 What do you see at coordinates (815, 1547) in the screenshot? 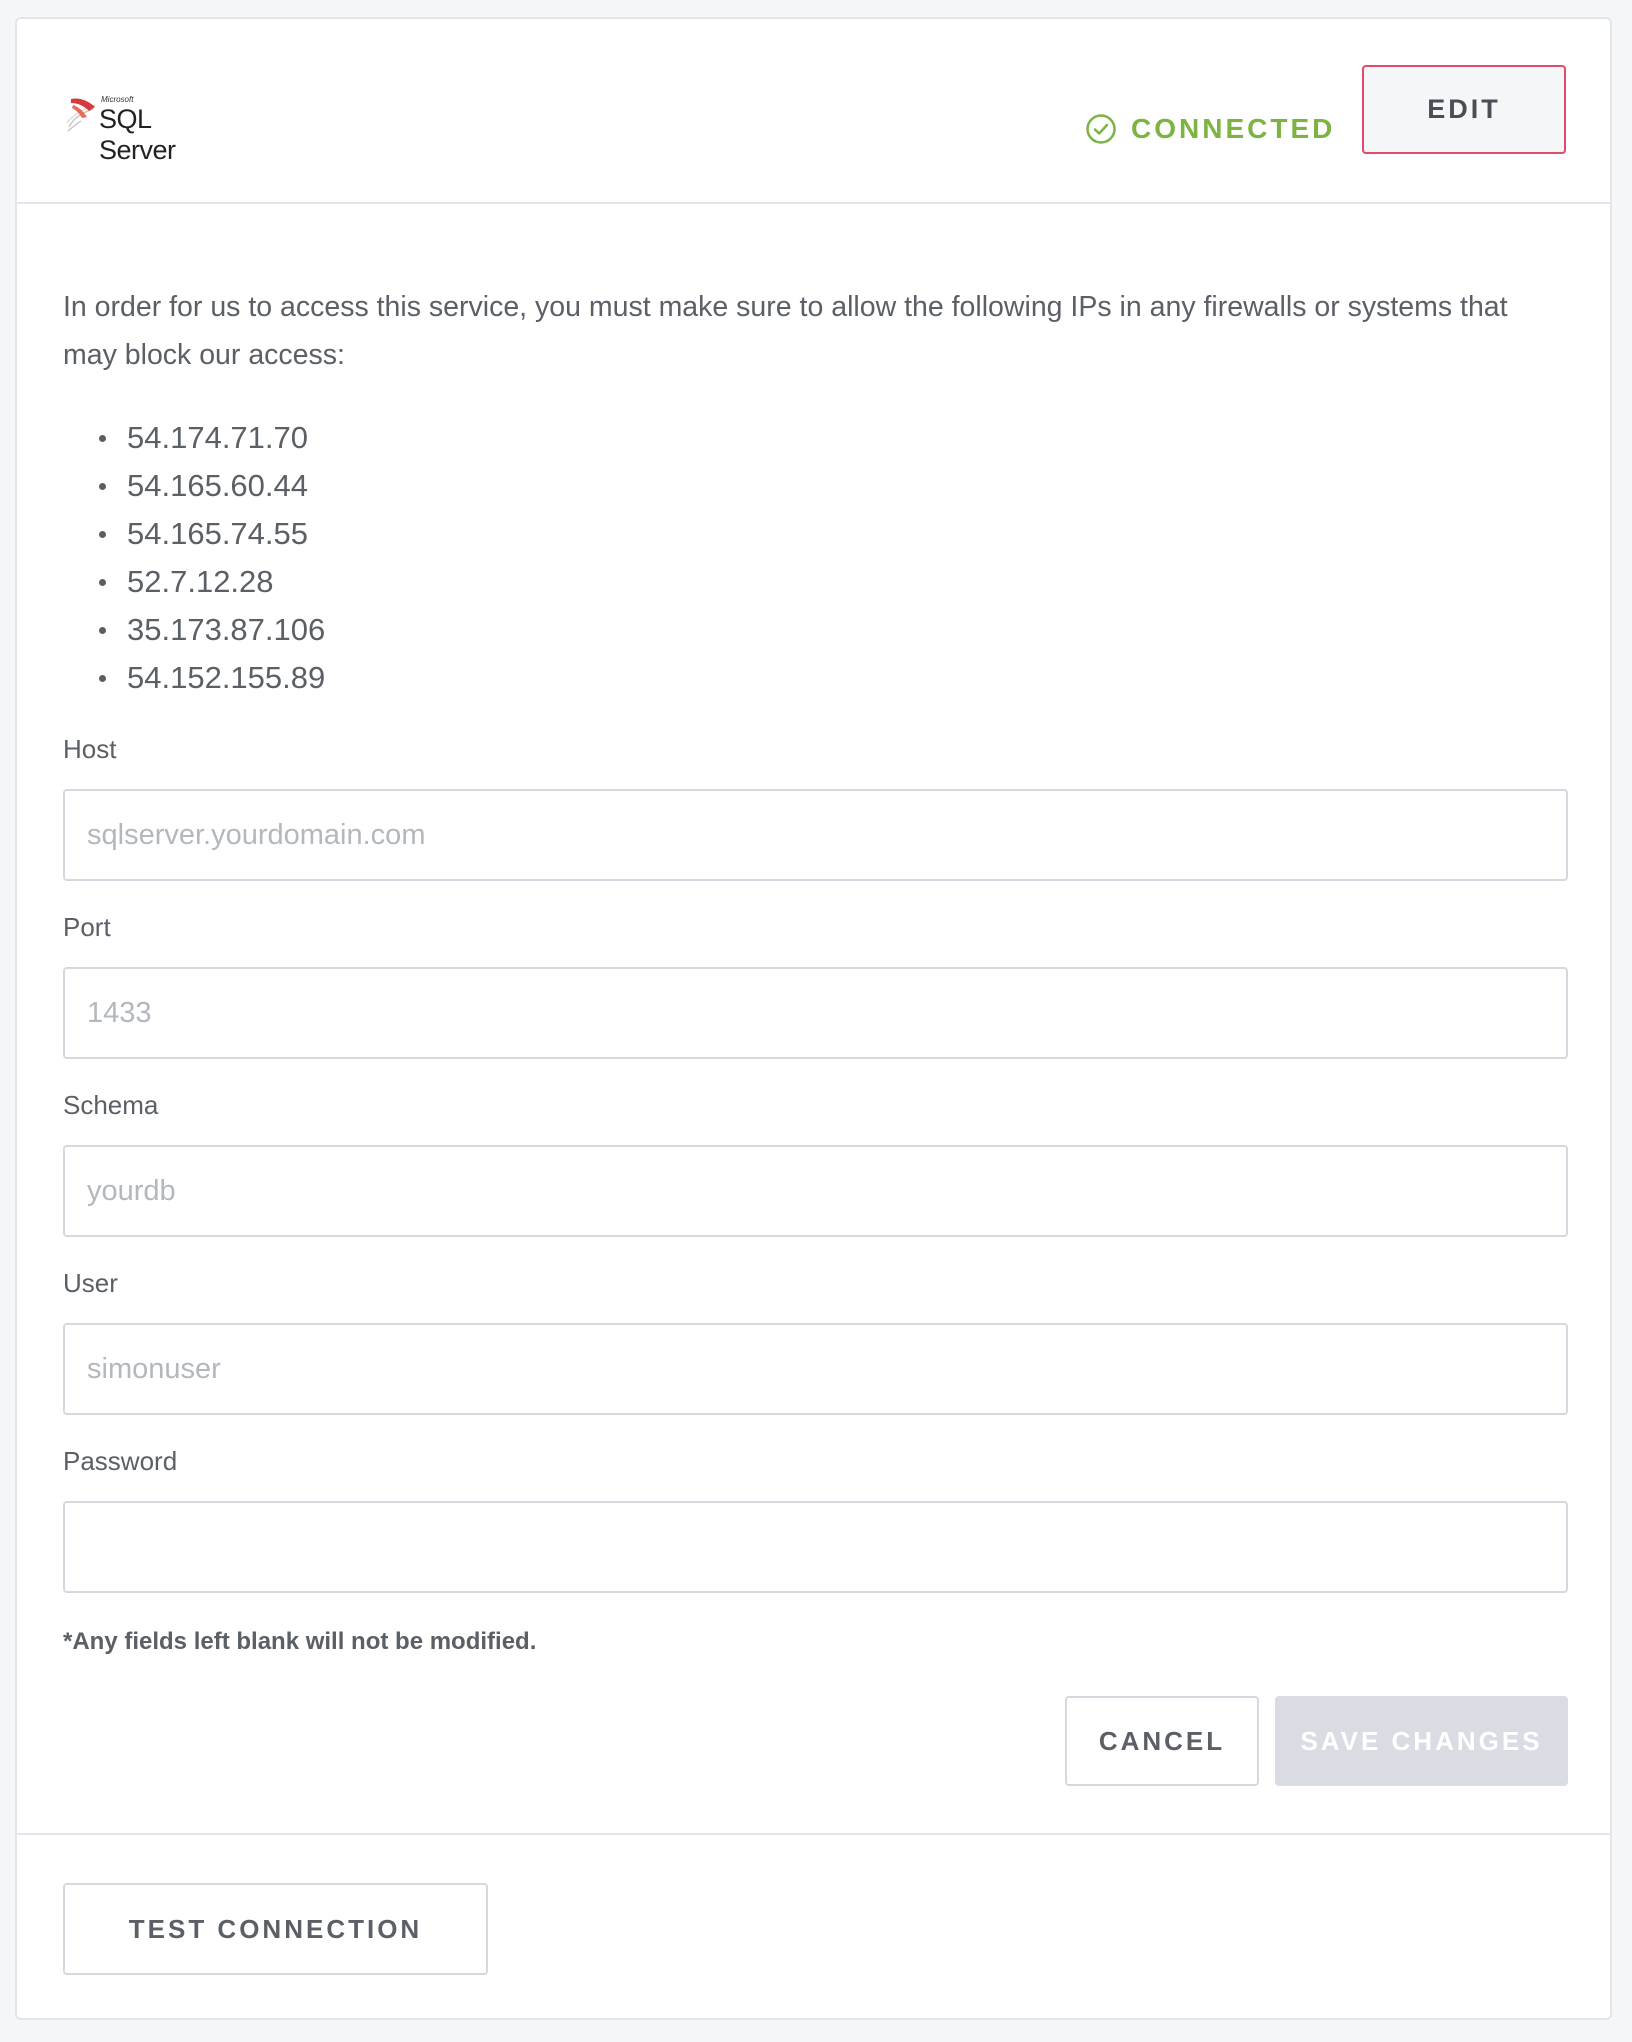
I see `password-input` at bounding box center [815, 1547].